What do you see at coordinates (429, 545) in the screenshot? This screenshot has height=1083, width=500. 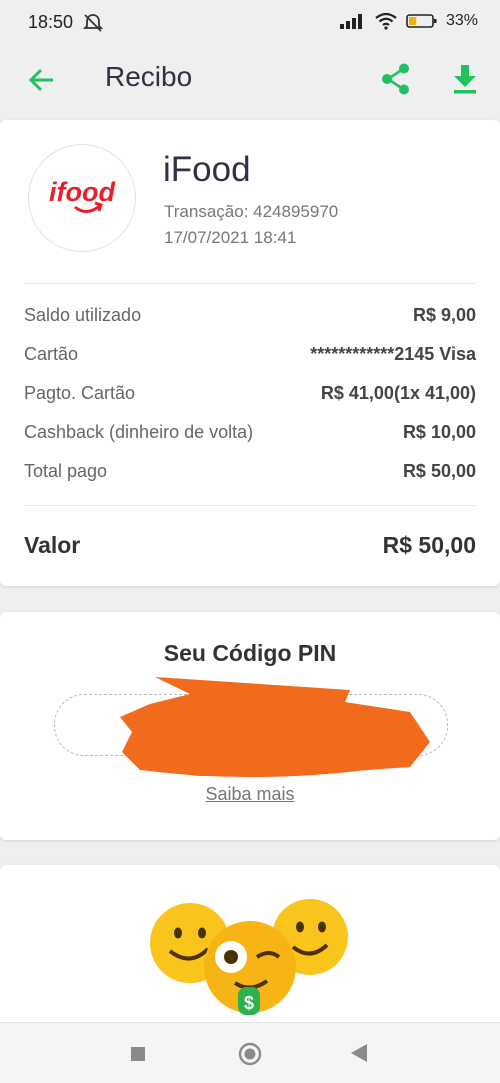 I see `total-value: R$ 50,00` at bounding box center [429, 545].